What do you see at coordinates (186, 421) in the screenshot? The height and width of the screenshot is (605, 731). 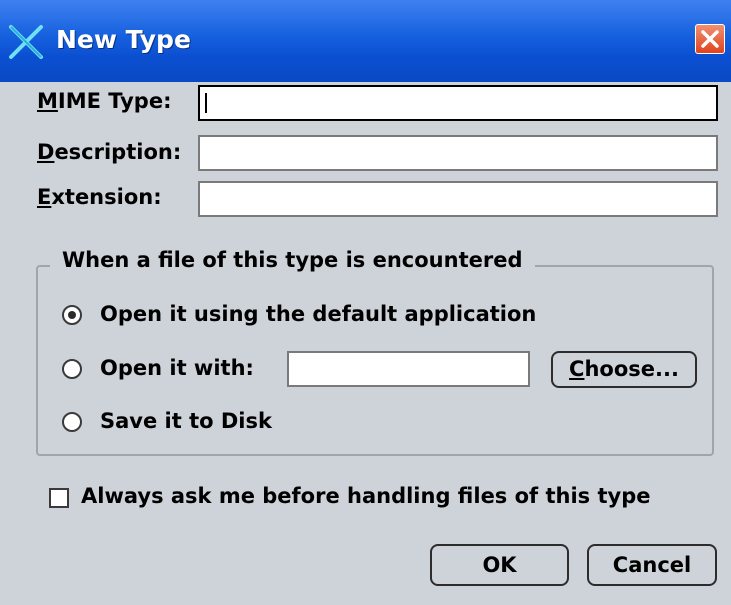 I see `radio-save-to-disk-label: Save it to Disk` at bounding box center [186, 421].